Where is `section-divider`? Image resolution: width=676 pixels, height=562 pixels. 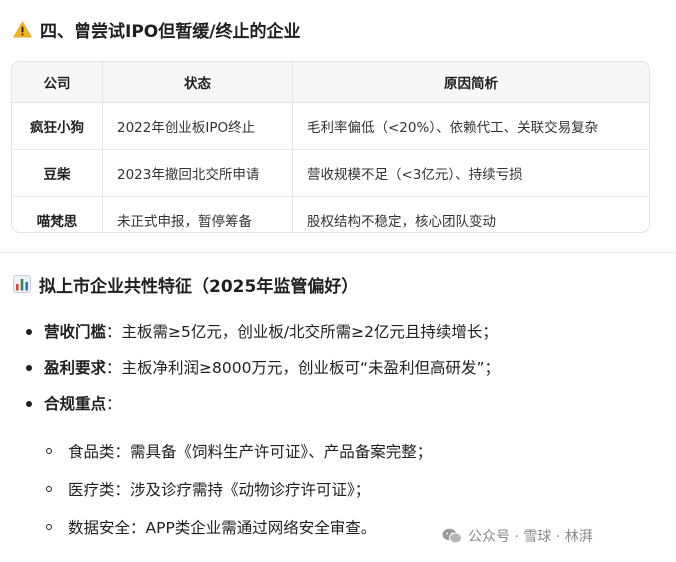 section-divider is located at coordinates (338, 252).